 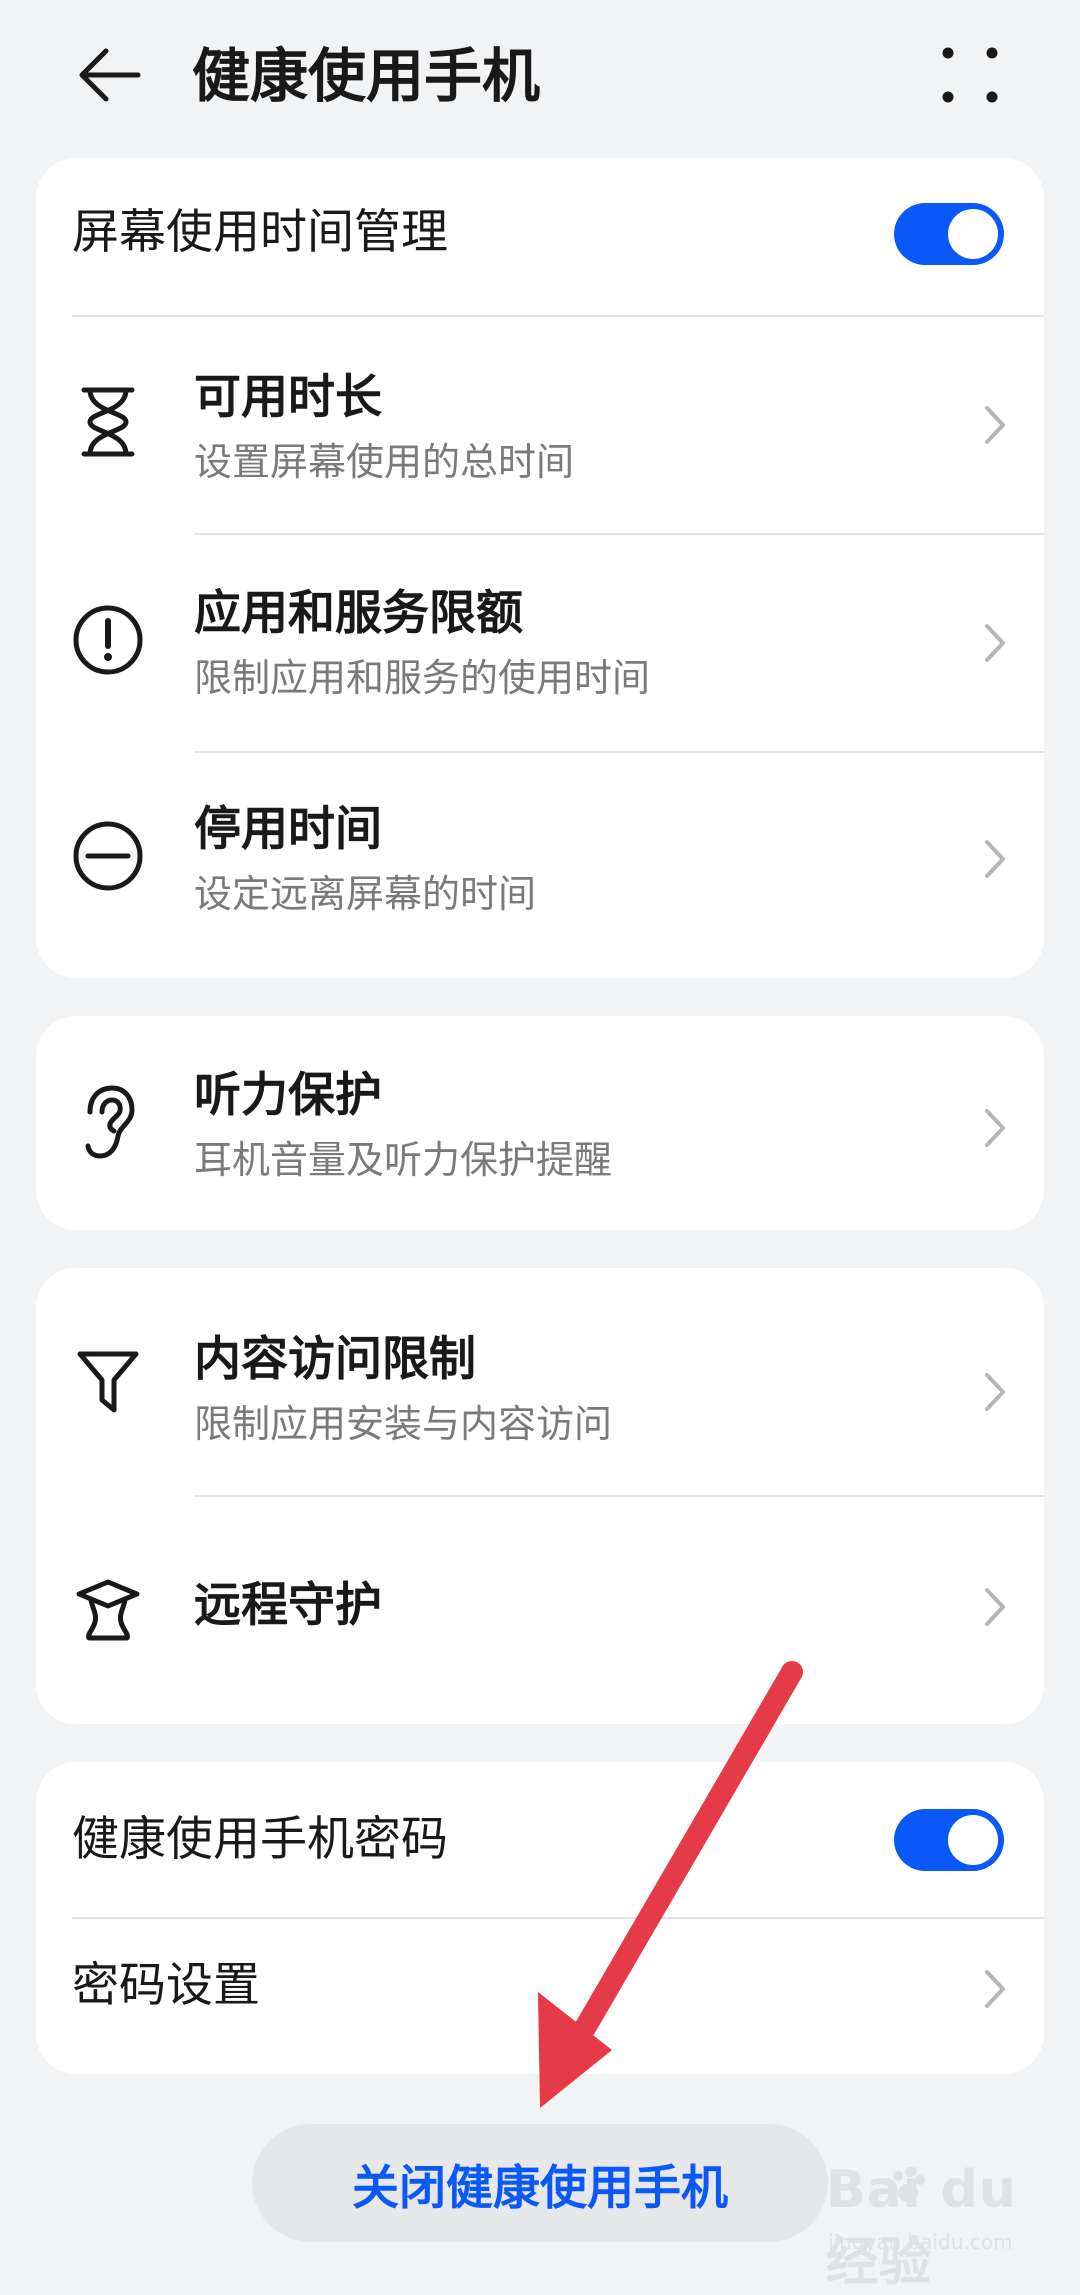 What do you see at coordinates (288, 829) in the screenshot?
I see `item-title: 停用时间` at bounding box center [288, 829].